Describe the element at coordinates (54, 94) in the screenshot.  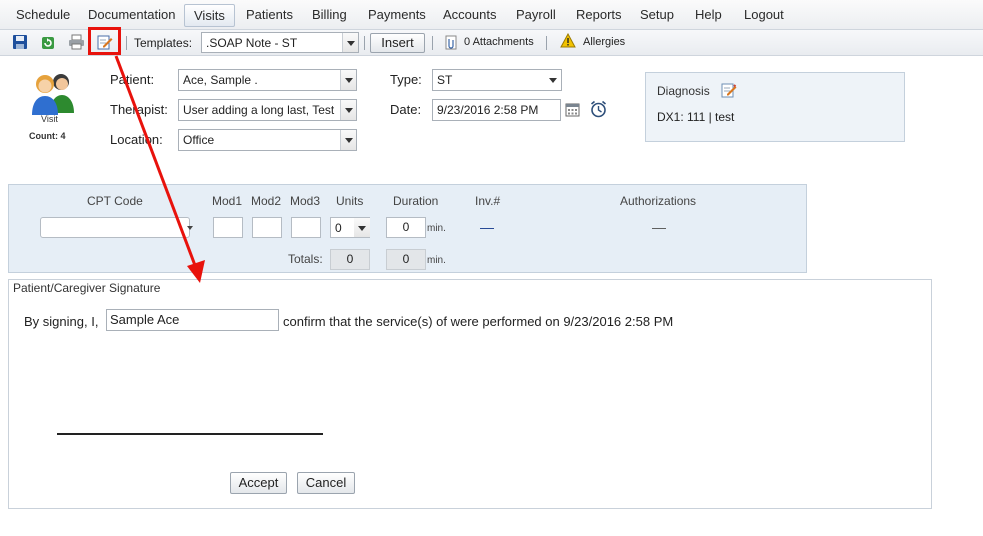
I see `visit-people-icon` at that location.